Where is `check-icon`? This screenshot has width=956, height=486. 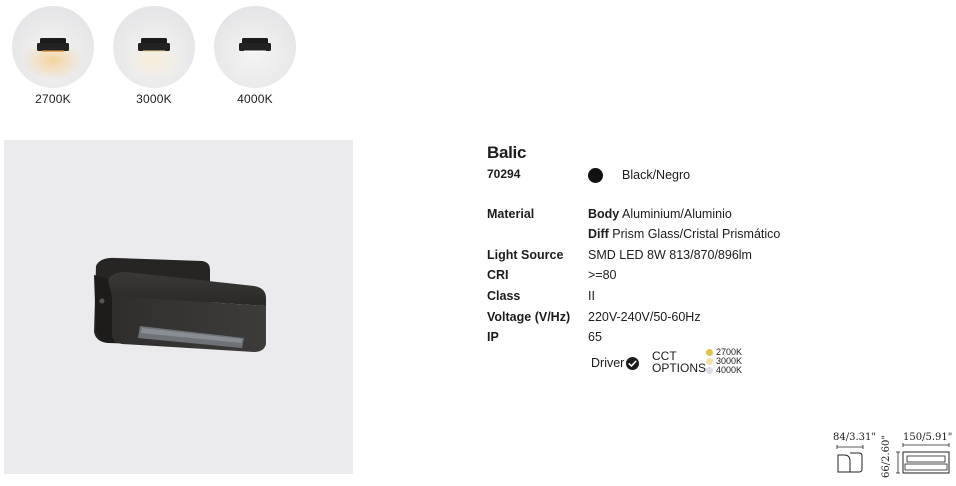 check-icon is located at coordinates (632, 363).